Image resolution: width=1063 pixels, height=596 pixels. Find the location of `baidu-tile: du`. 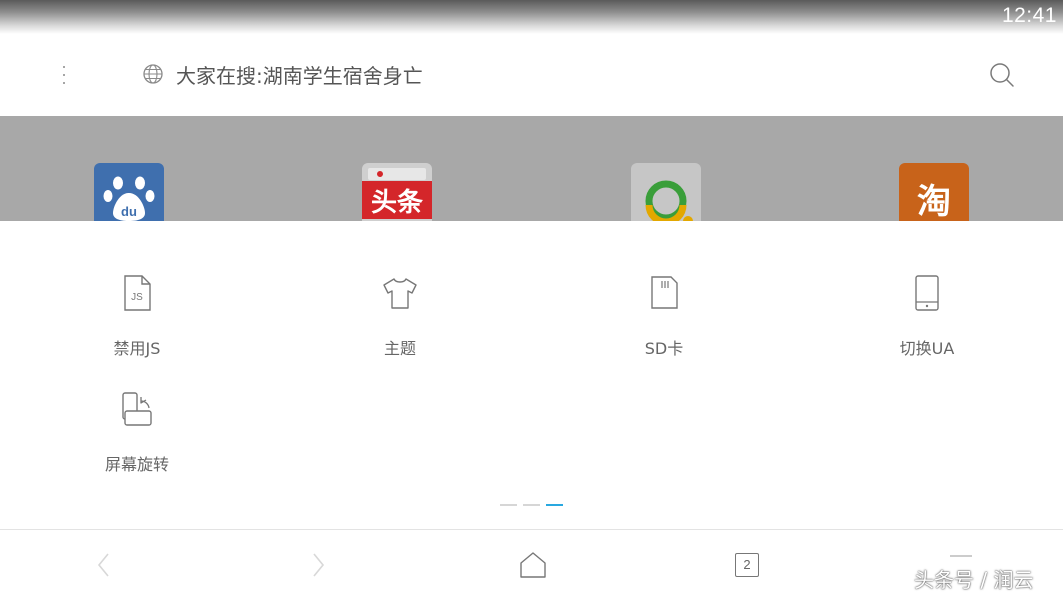

baidu-tile: du is located at coordinates (129, 192).